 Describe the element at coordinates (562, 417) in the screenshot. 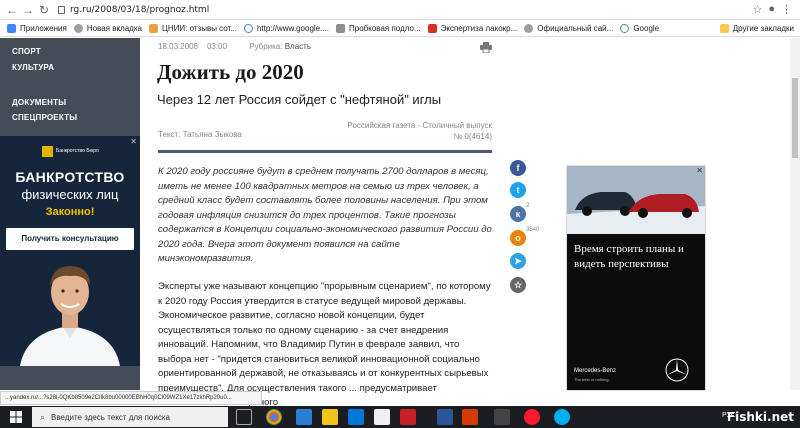

I see `skype-icon` at that location.